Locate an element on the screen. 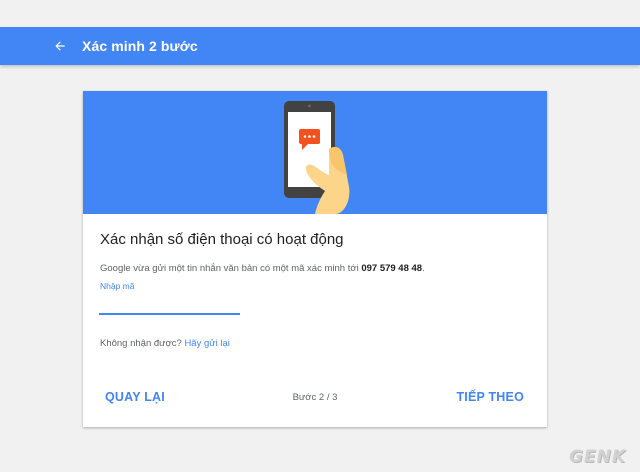  app-bar: Xác minh 2 bước is located at coordinates (320, 46).